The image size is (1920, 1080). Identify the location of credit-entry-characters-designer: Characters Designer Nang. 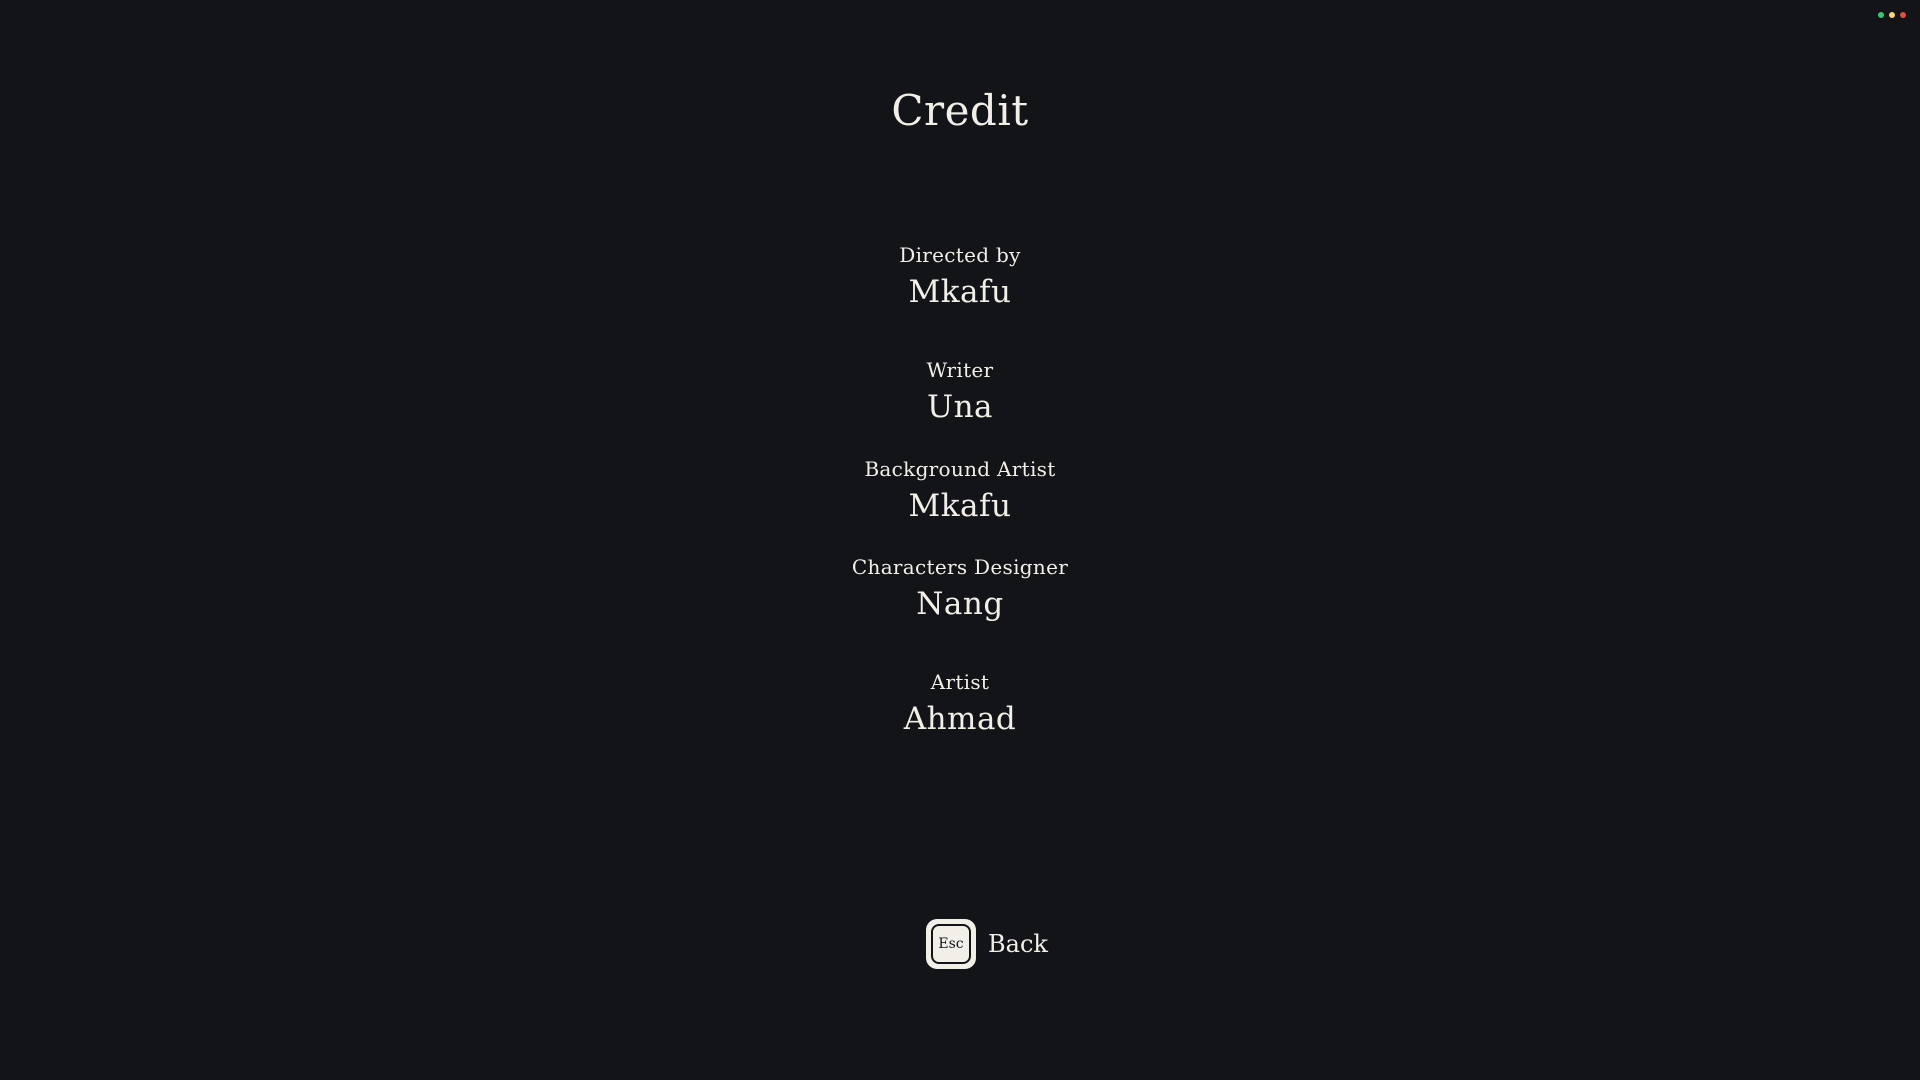
(960, 589).